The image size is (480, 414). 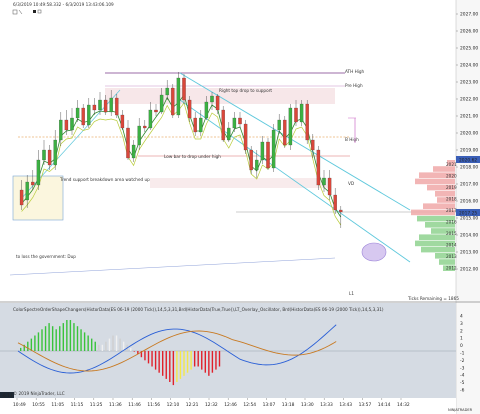 I want to click on volume-label: 2021, so click(x=451, y=164).